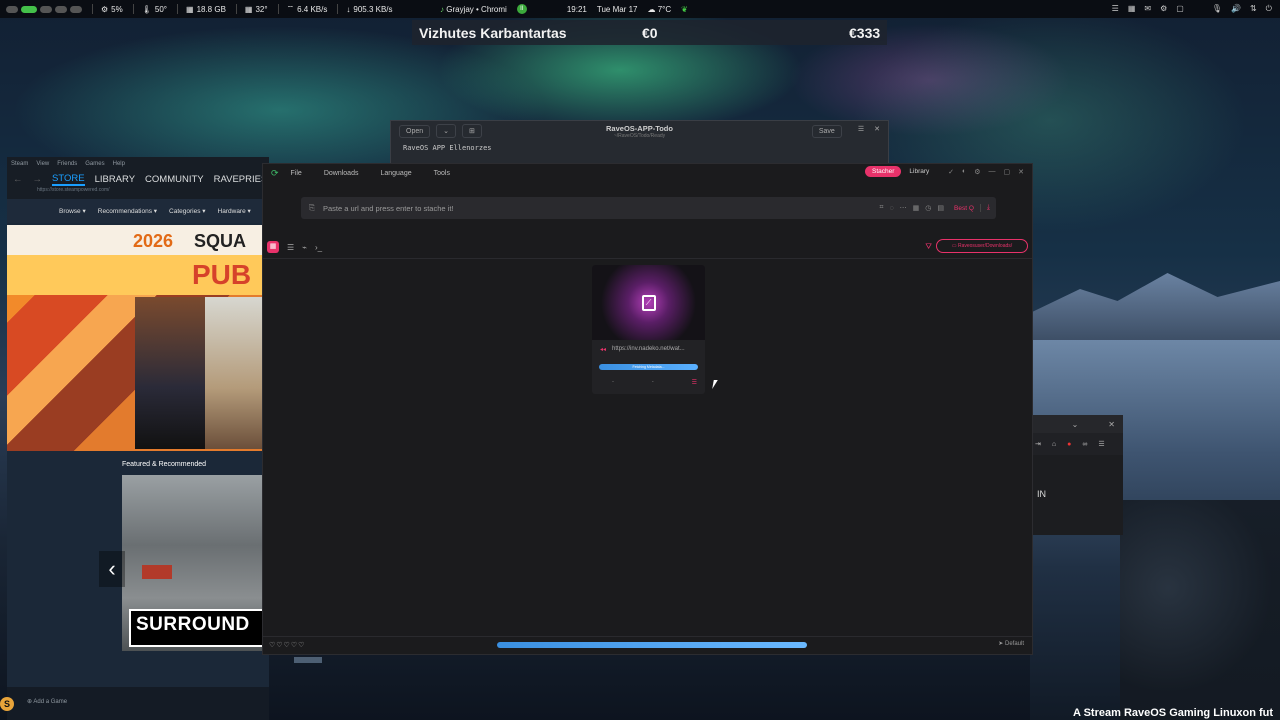 This screenshot has width=1280, height=720. Describe the element at coordinates (617, 9) in the screenshot. I see `clock-date: Tue Mar 17` at that location.